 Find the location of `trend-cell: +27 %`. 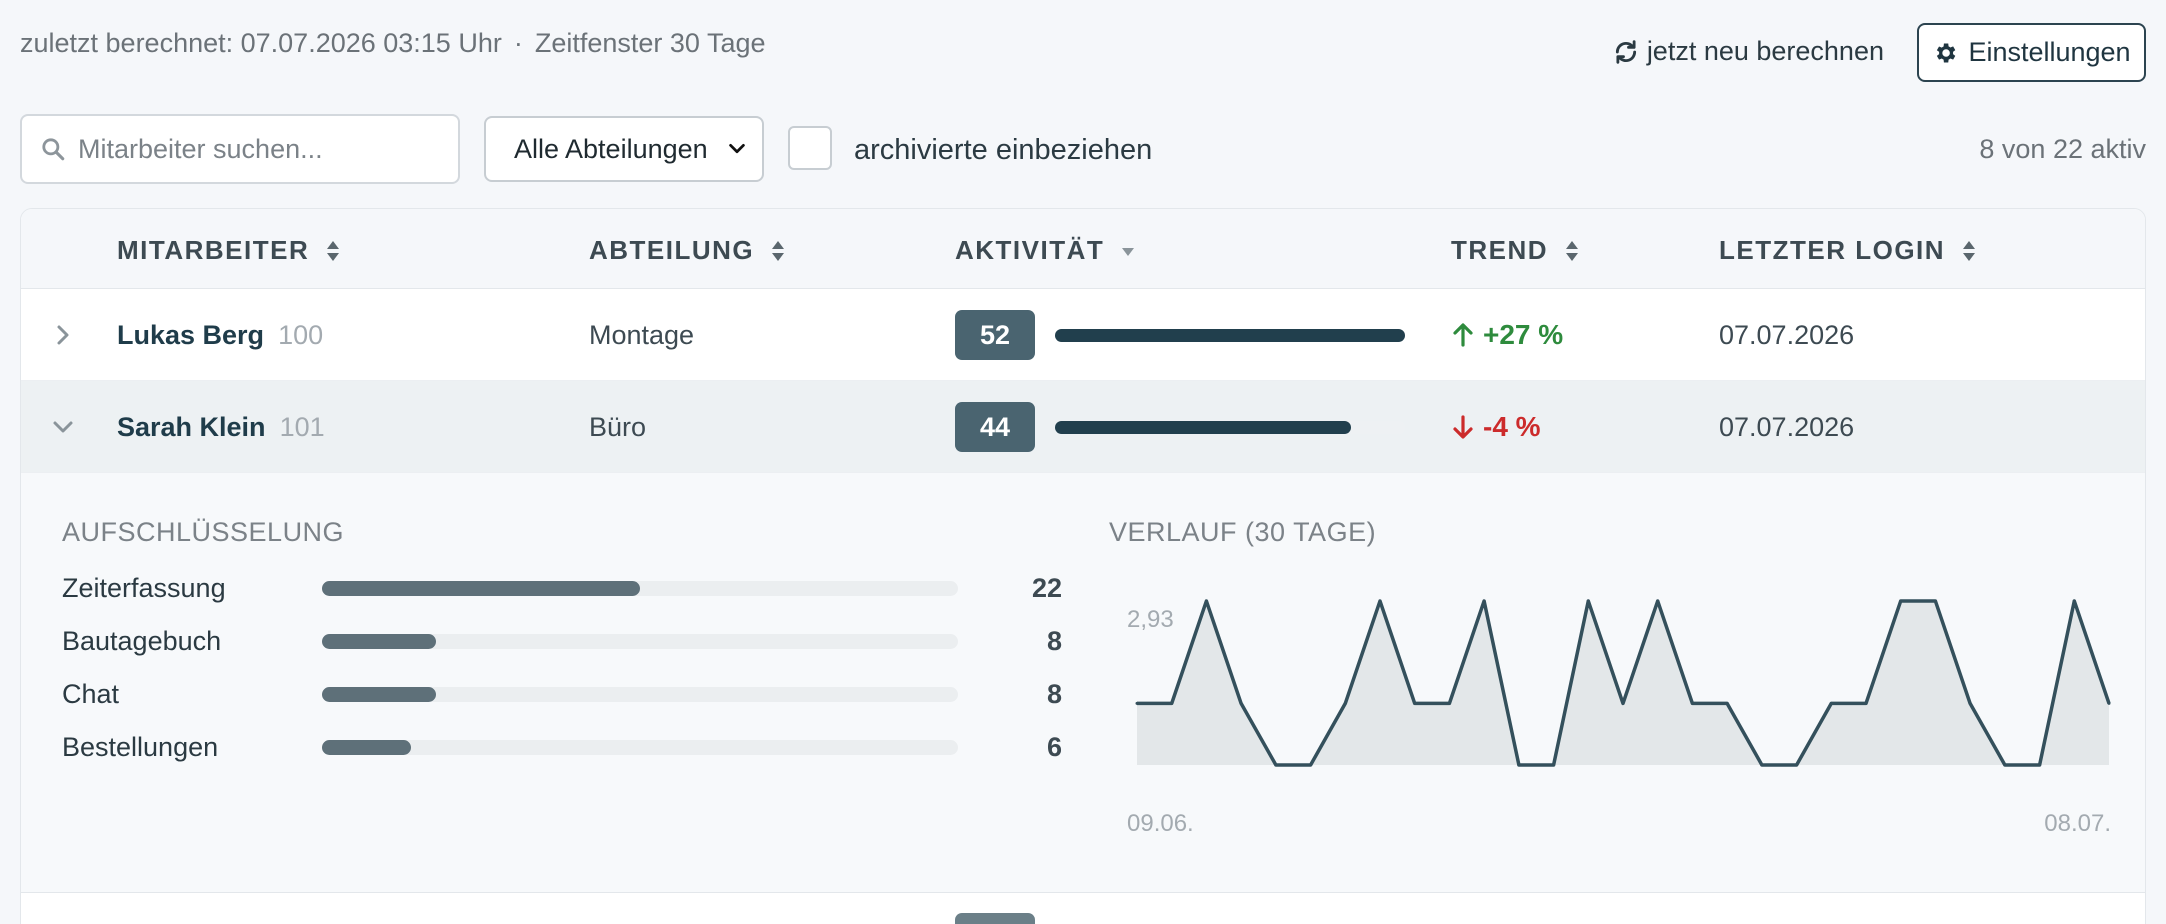

trend-cell: +27 % is located at coordinates (1507, 335).